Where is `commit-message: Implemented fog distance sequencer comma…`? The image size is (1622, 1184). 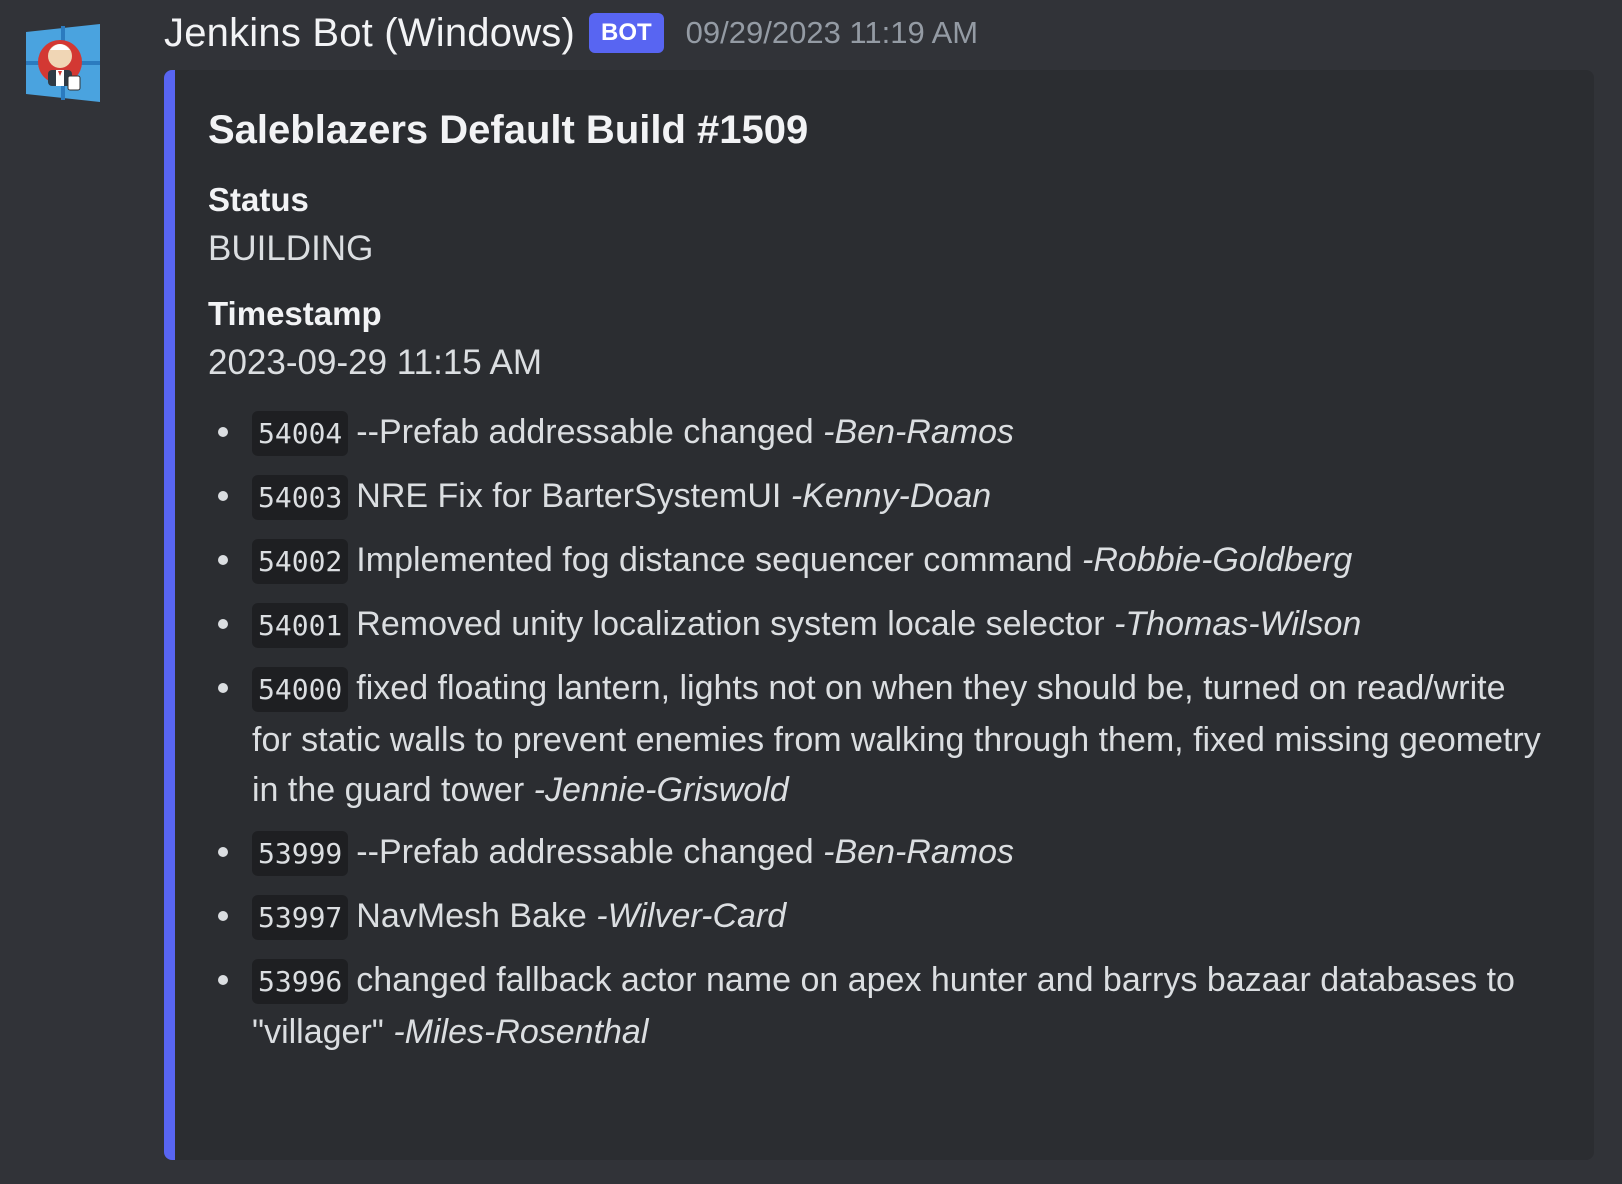 commit-message: Implemented fog distance sequencer comma… is located at coordinates (714, 560).